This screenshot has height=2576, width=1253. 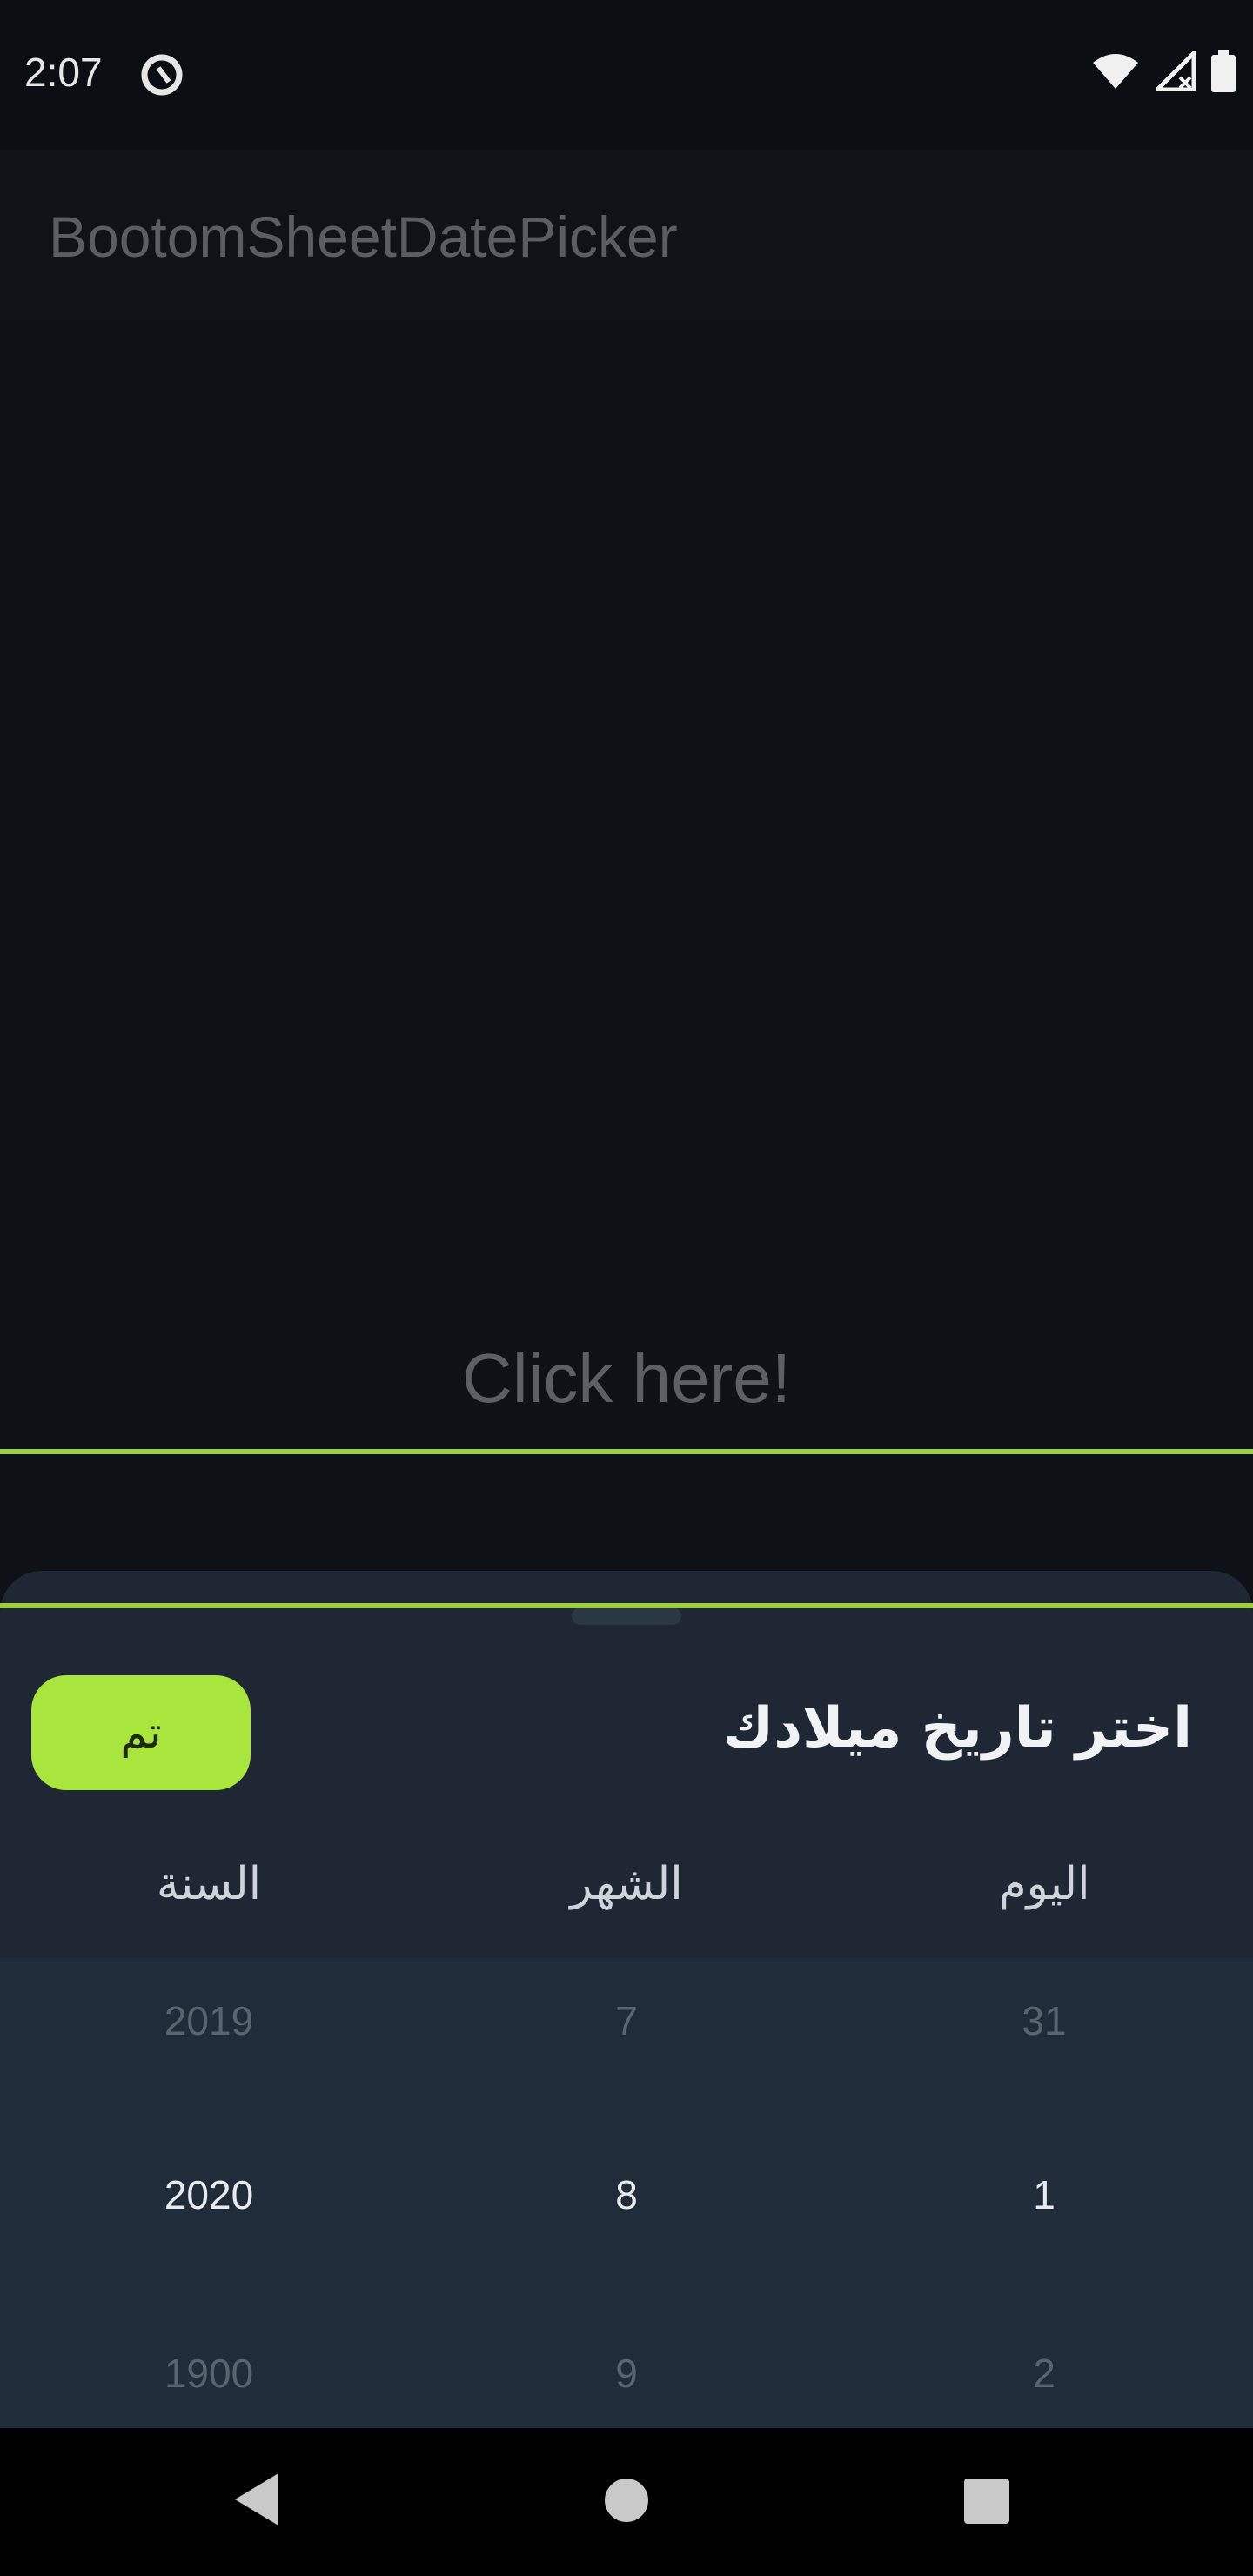 I want to click on selection-line-bottom, so click(x=626, y=1605).